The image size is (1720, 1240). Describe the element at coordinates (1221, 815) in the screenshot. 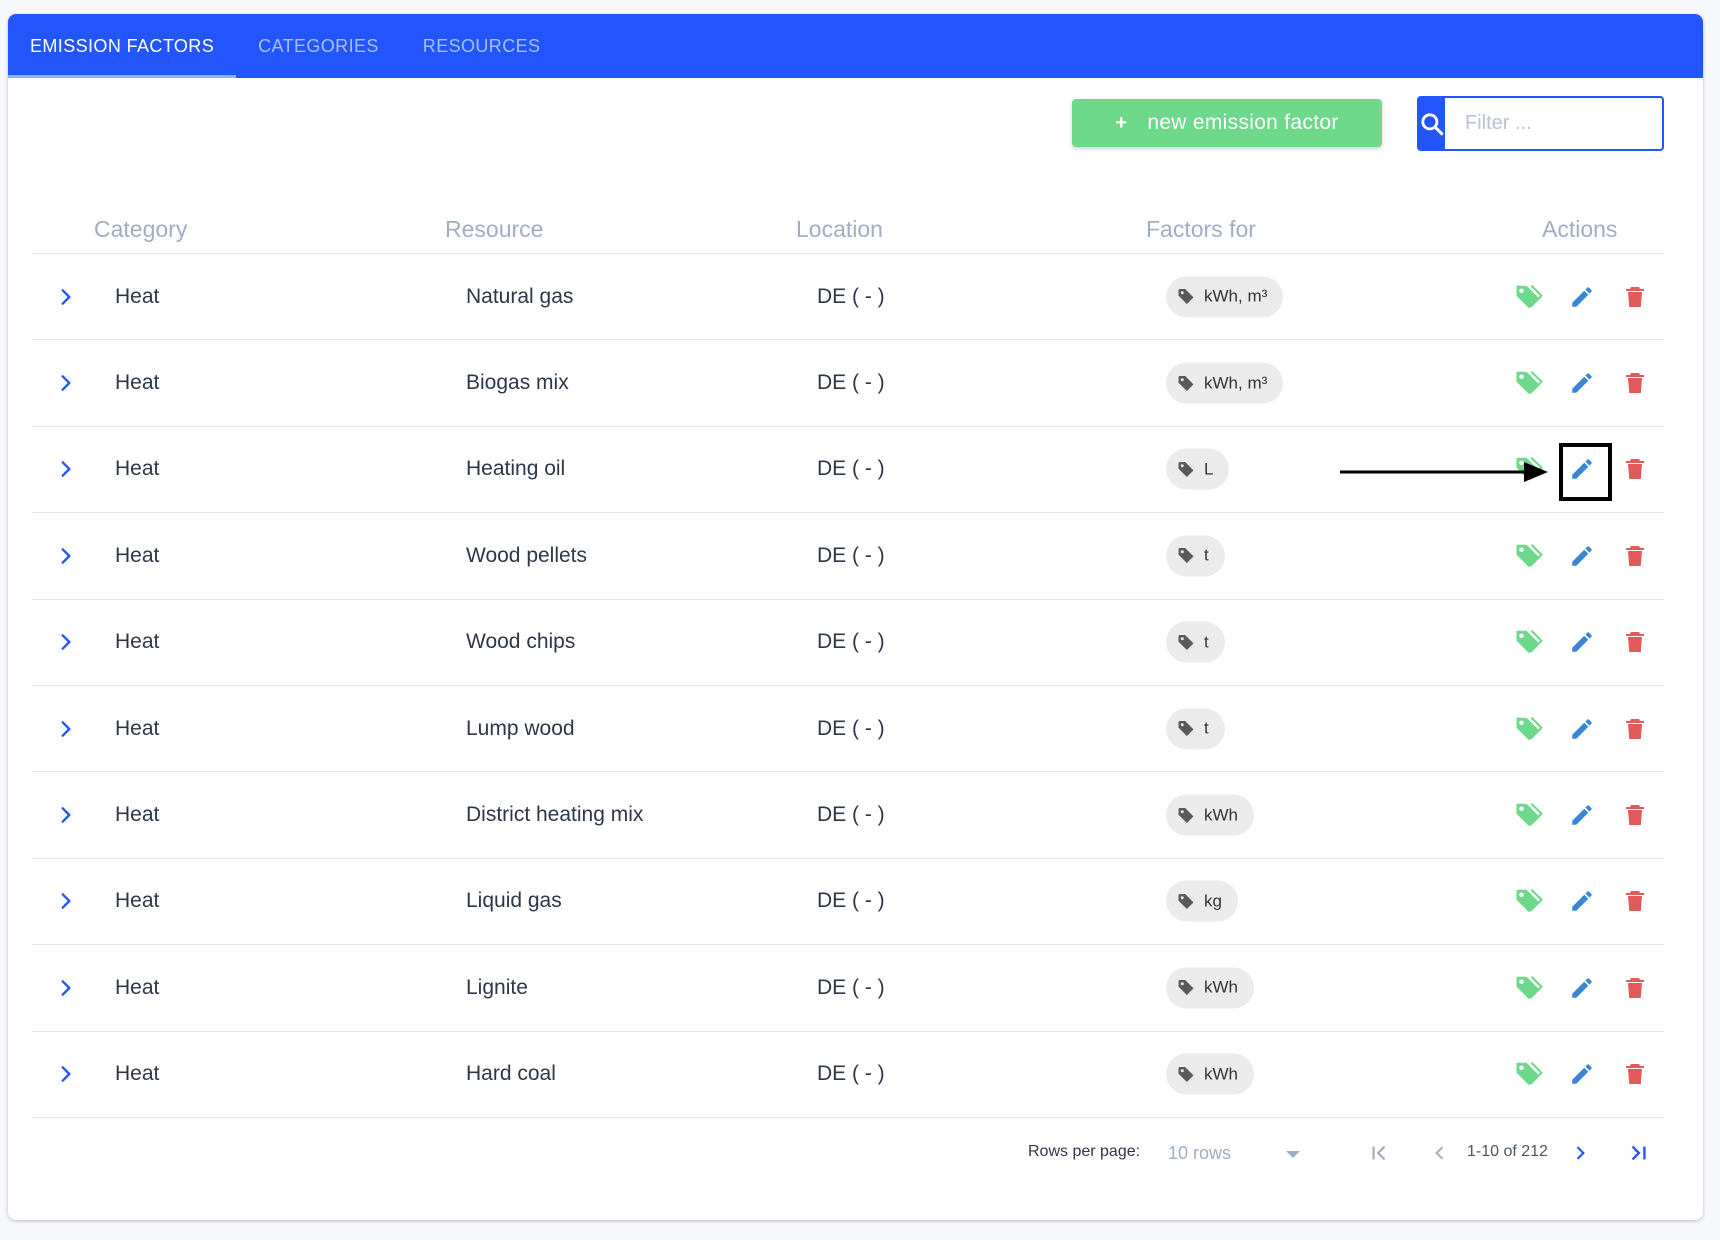

I see `factors-chip-label: kWh` at that location.